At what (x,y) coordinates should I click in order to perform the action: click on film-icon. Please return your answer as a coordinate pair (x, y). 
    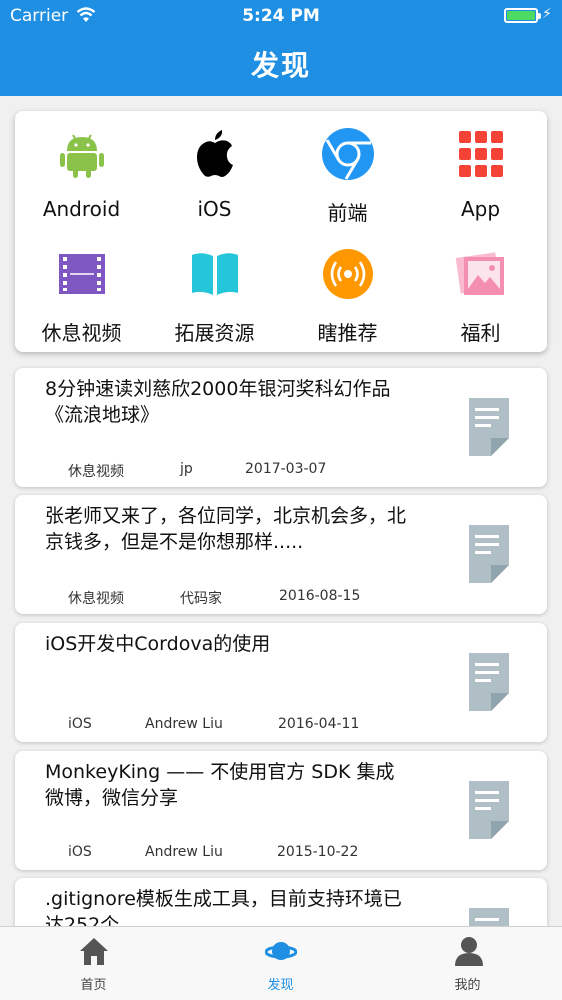
    Looking at the image, I should click on (82, 274).